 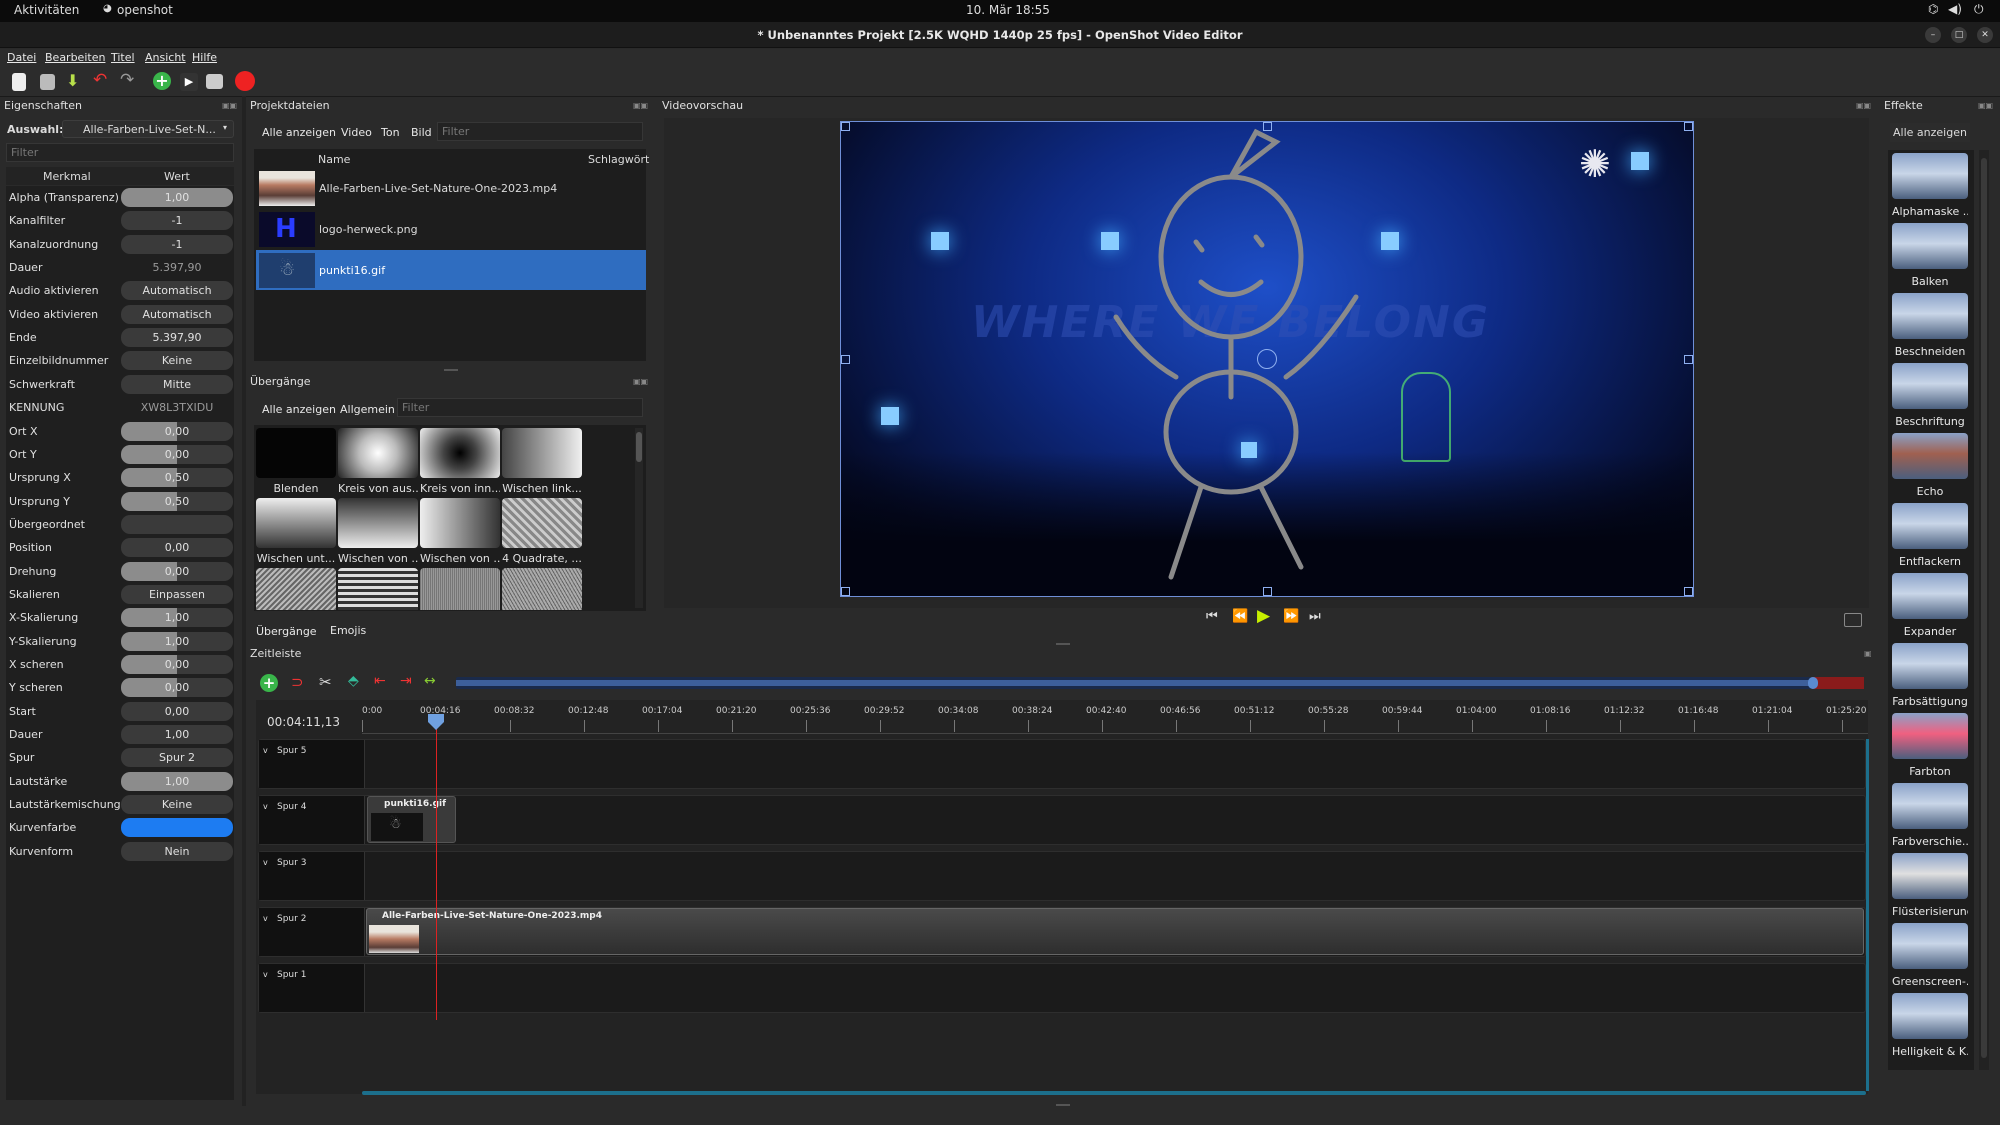 What do you see at coordinates (120, 290) in the screenshot?
I see `property-row: Audio aktivieren Automatisch` at bounding box center [120, 290].